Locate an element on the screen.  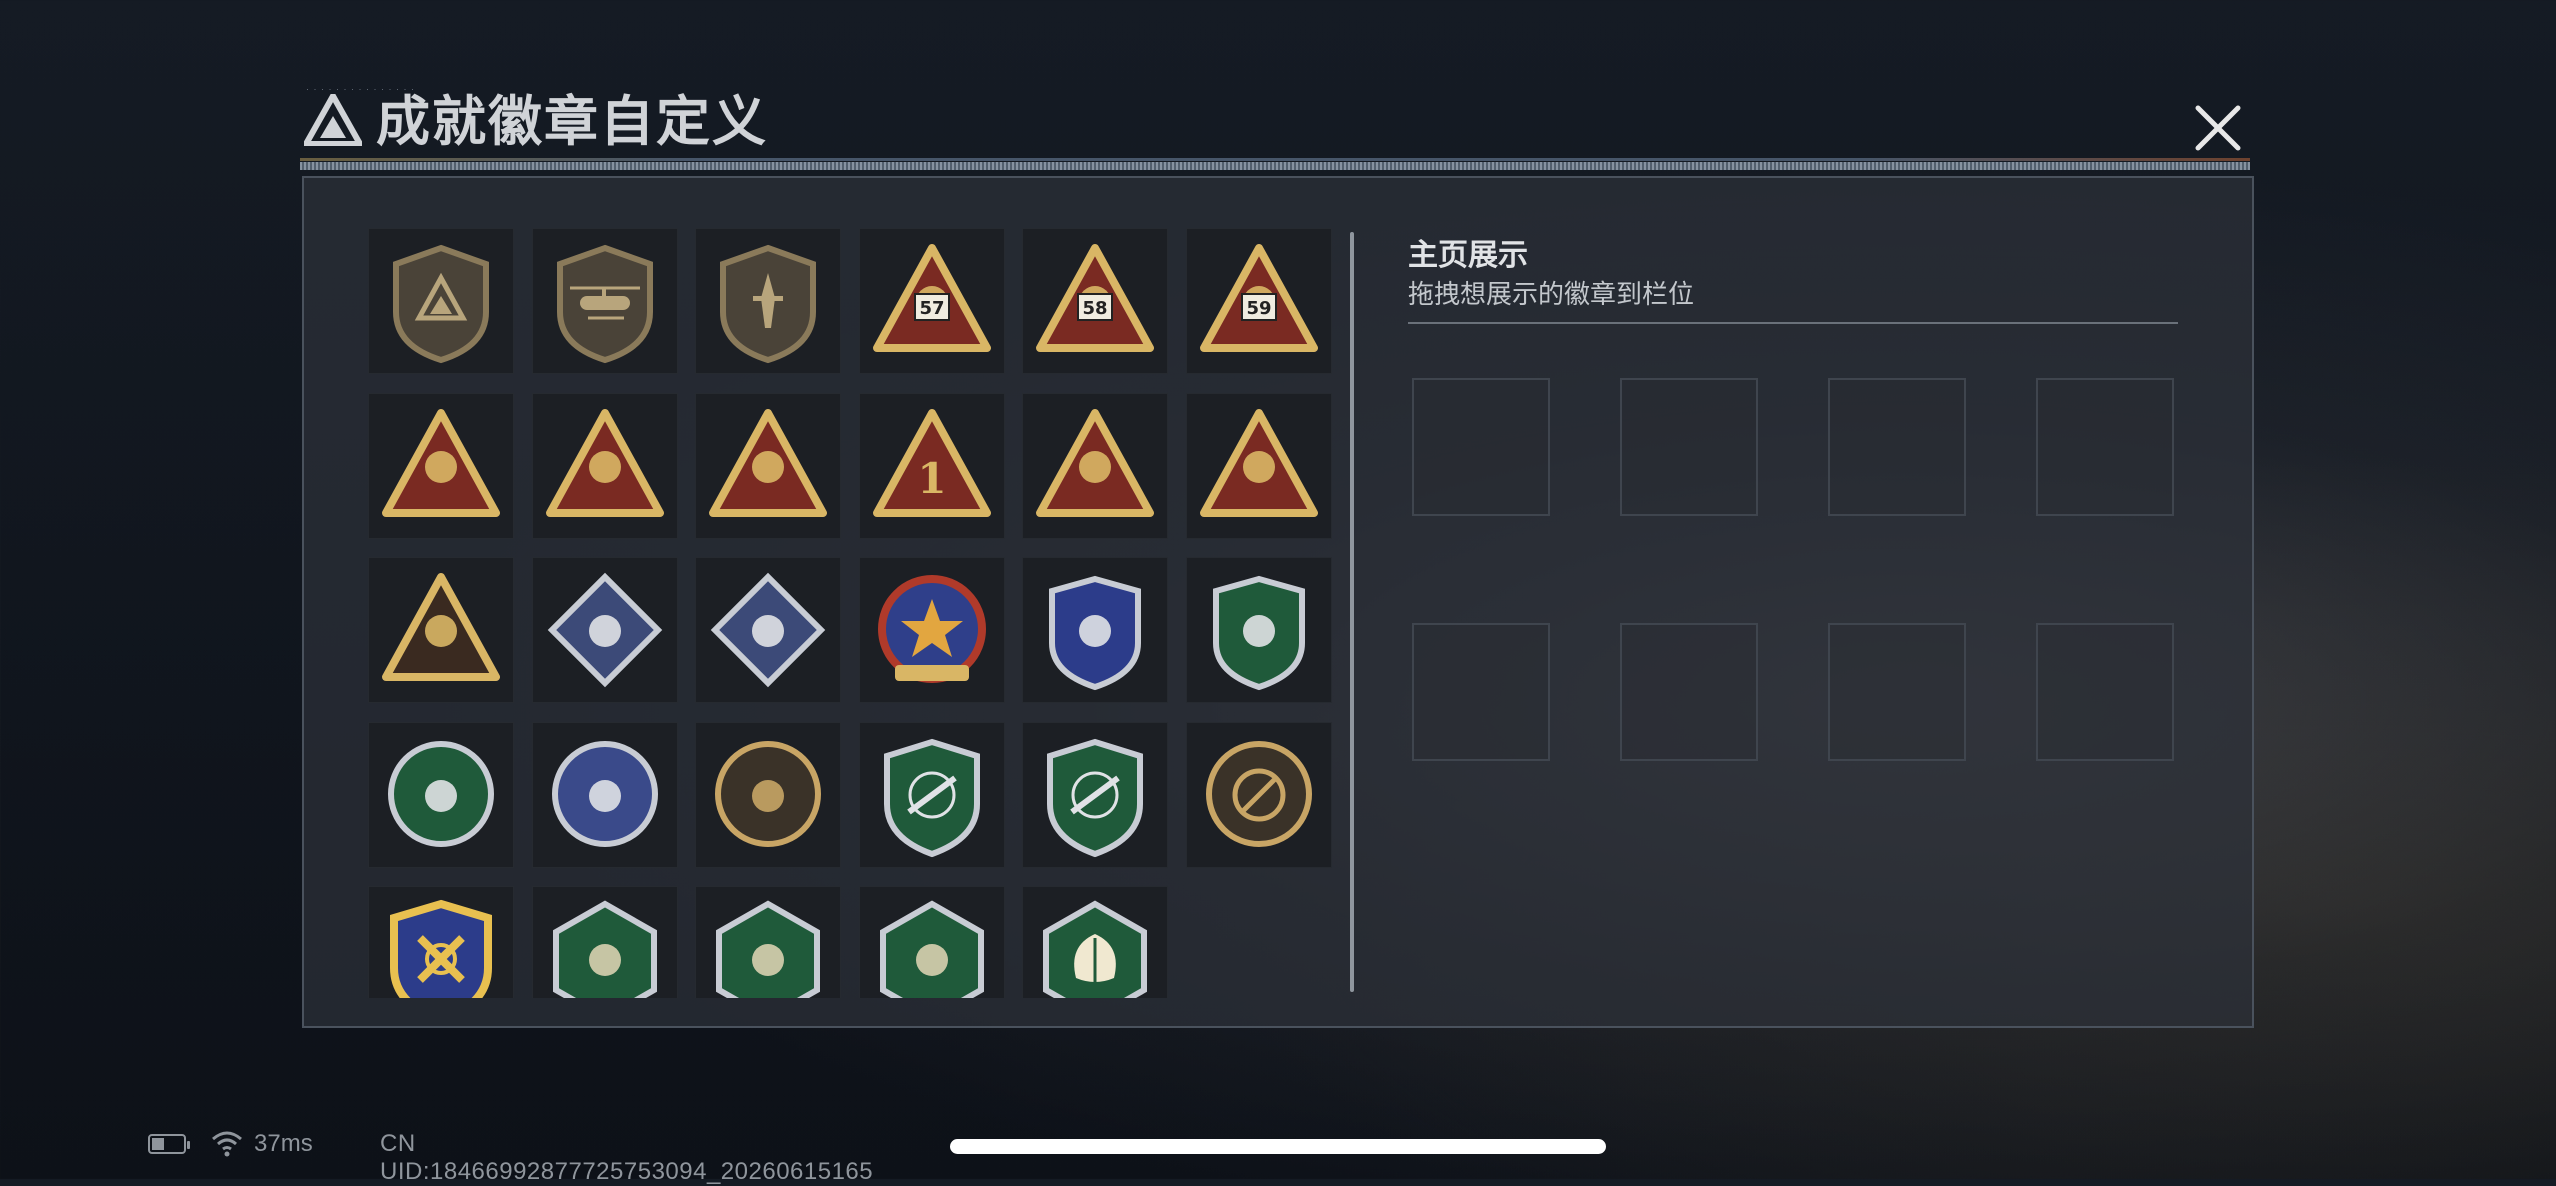
star-badge-icon is located at coordinates (931, 629).